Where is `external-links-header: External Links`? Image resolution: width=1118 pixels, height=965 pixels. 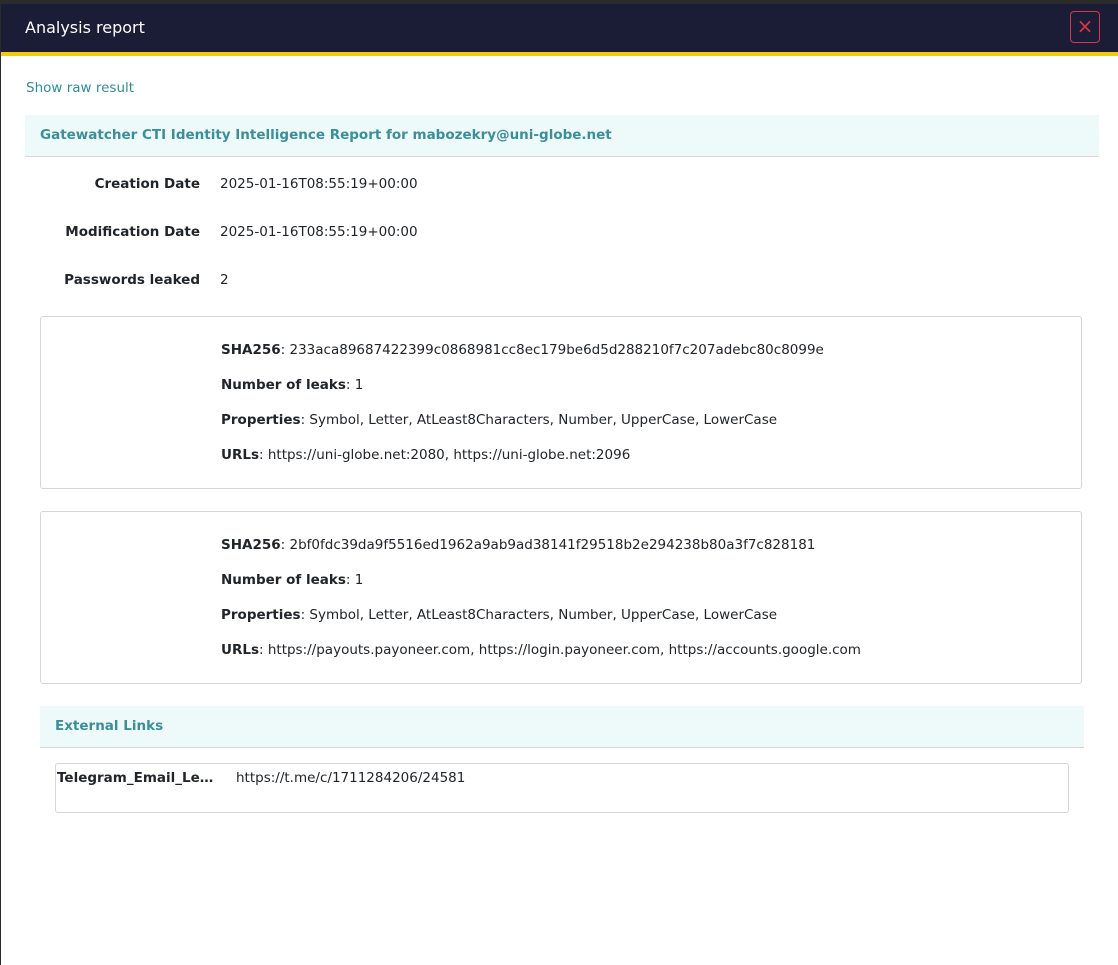 external-links-header: External Links is located at coordinates (562, 727).